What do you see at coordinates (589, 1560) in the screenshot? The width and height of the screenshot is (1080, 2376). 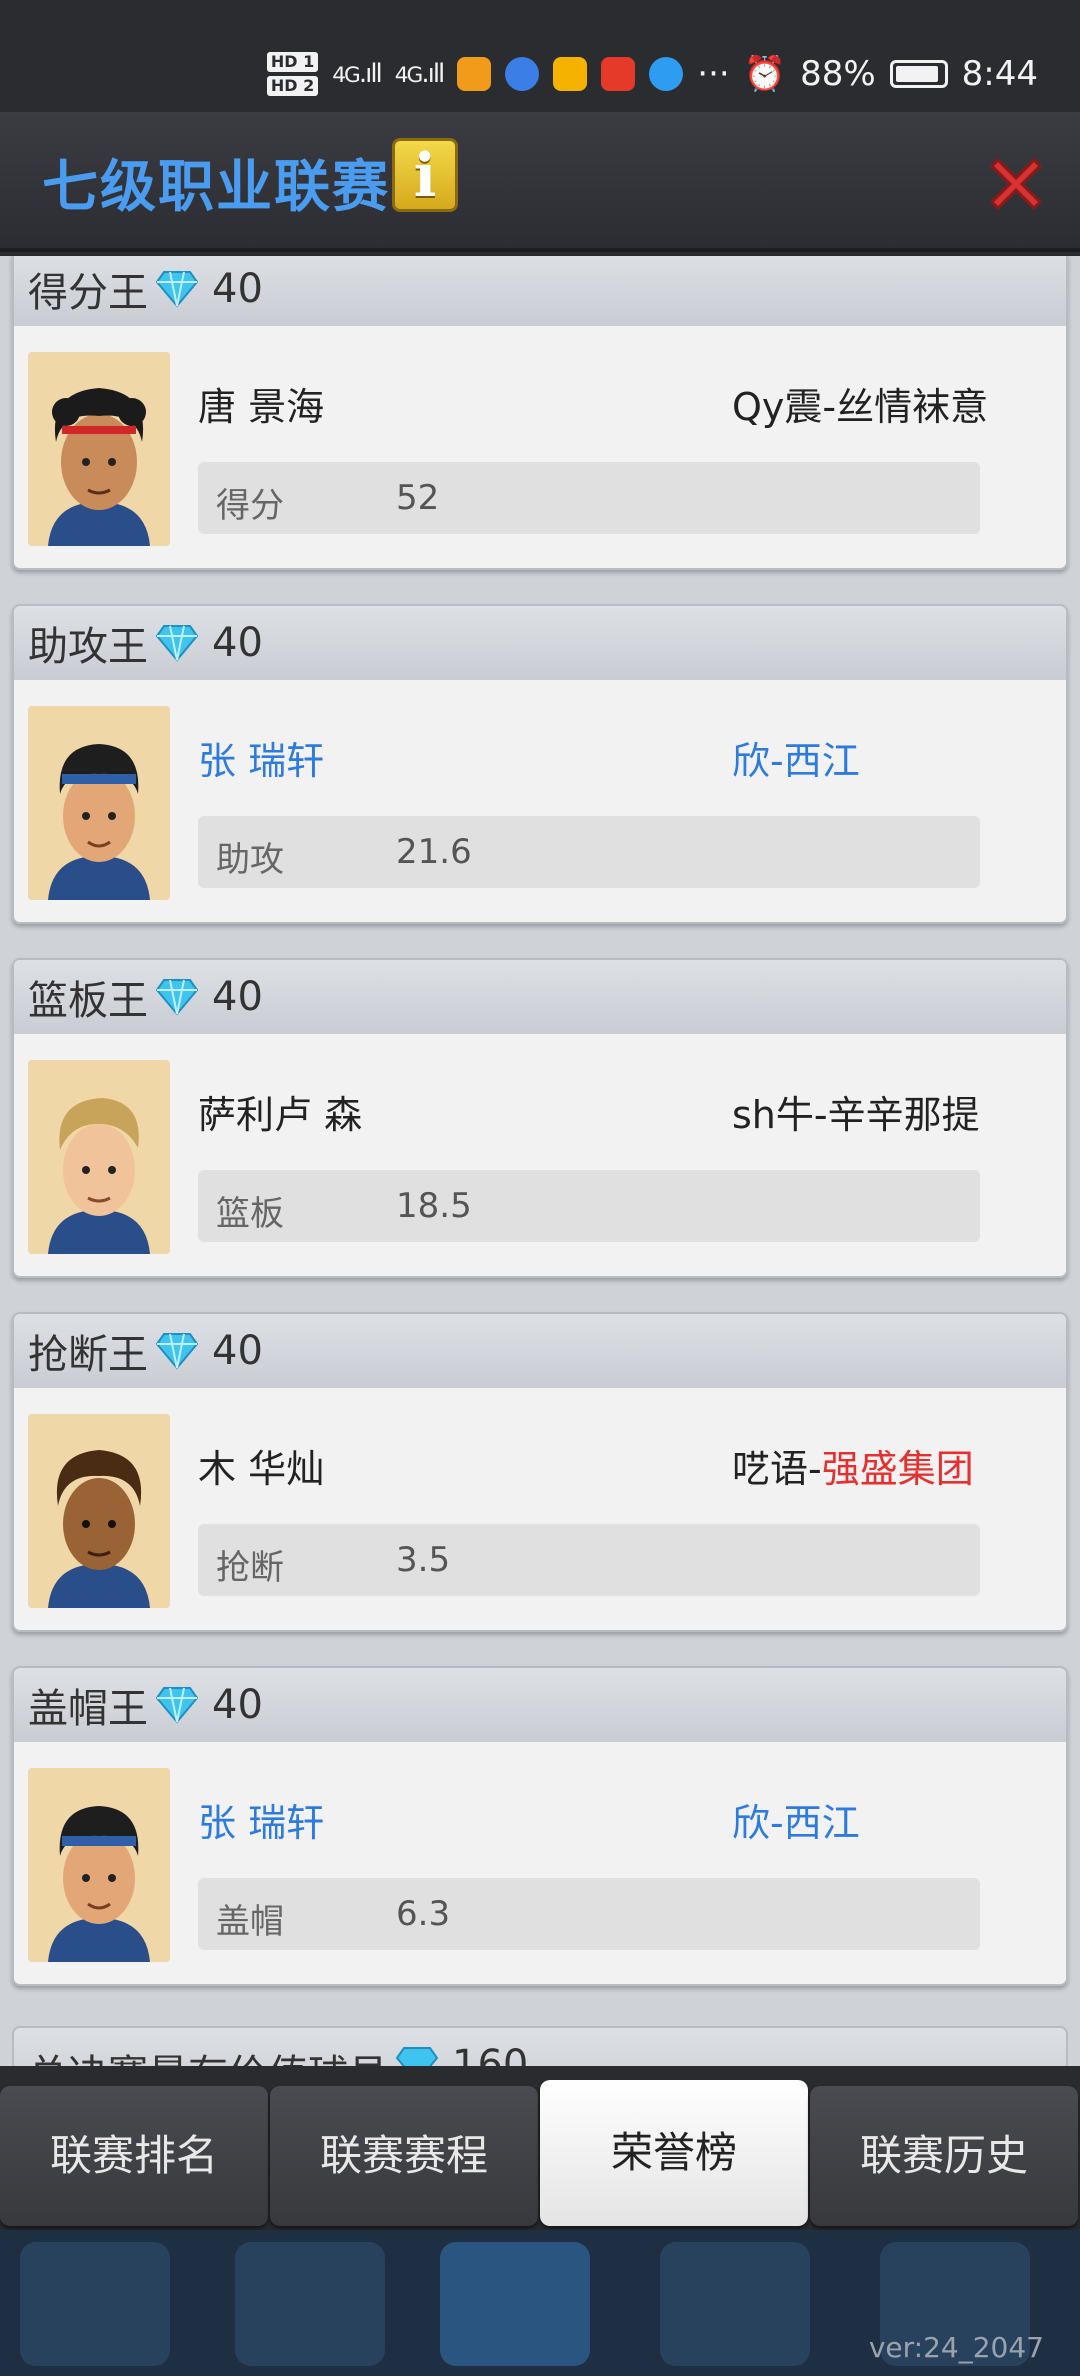 I see `stat-box: 抢断 3.5` at bounding box center [589, 1560].